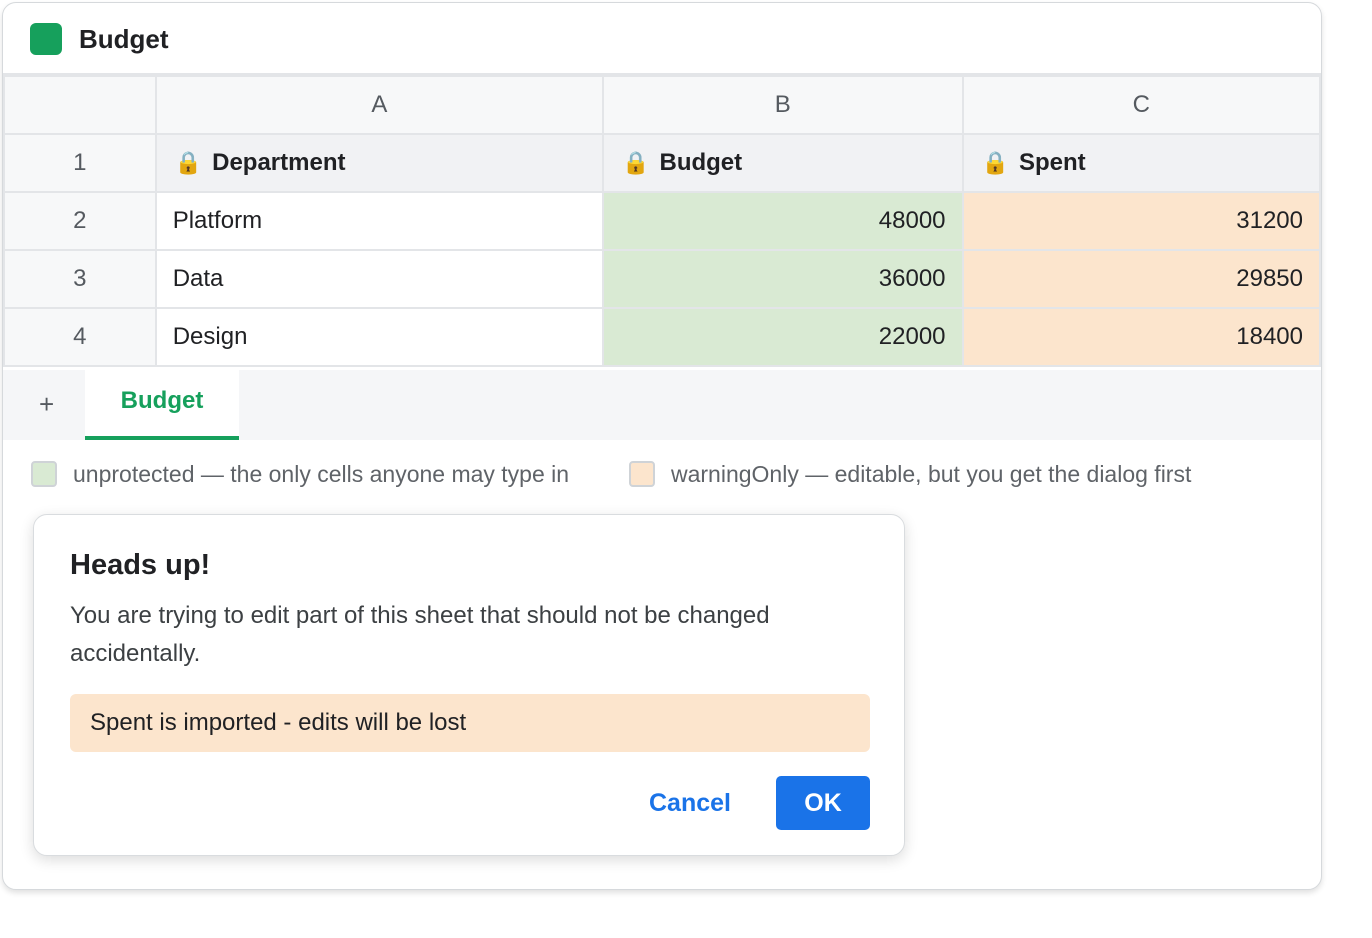 The height and width of the screenshot is (938, 1372). Describe the element at coordinates (379, 163) in the screenshot. I see `cell-a1: 🔒 Department` at that location.